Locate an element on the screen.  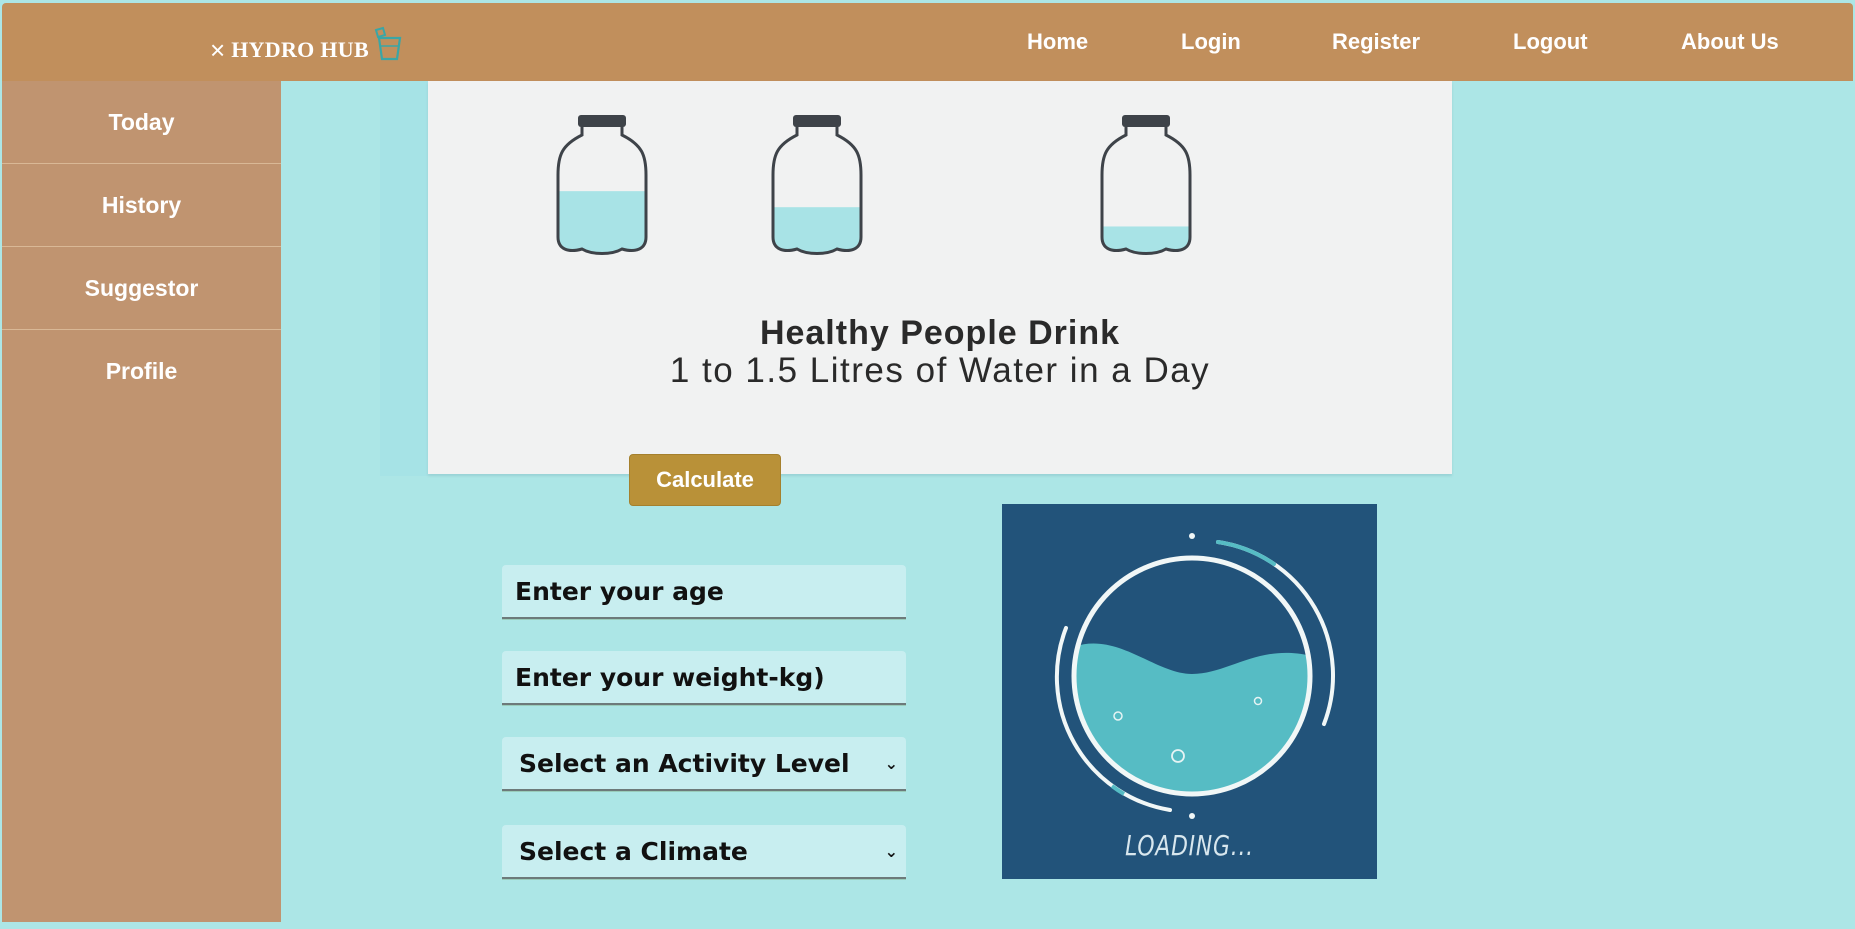
sidebar-item-label: Today is located at coordinates (141, 121).